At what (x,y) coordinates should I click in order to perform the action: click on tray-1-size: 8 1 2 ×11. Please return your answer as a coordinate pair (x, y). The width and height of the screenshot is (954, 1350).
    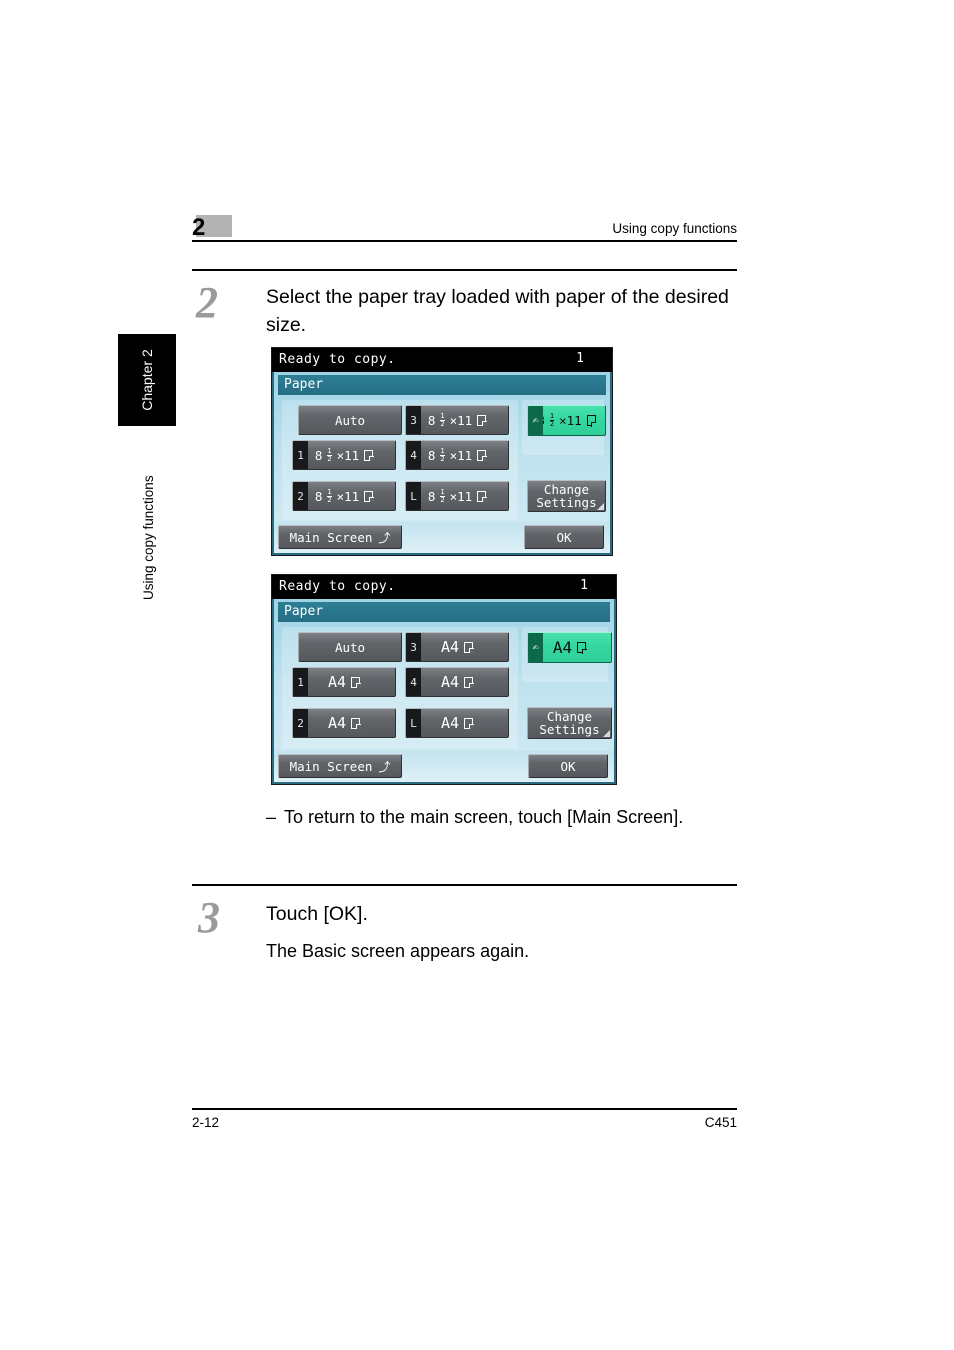
    Looking at the image, I should click on (344, 455).